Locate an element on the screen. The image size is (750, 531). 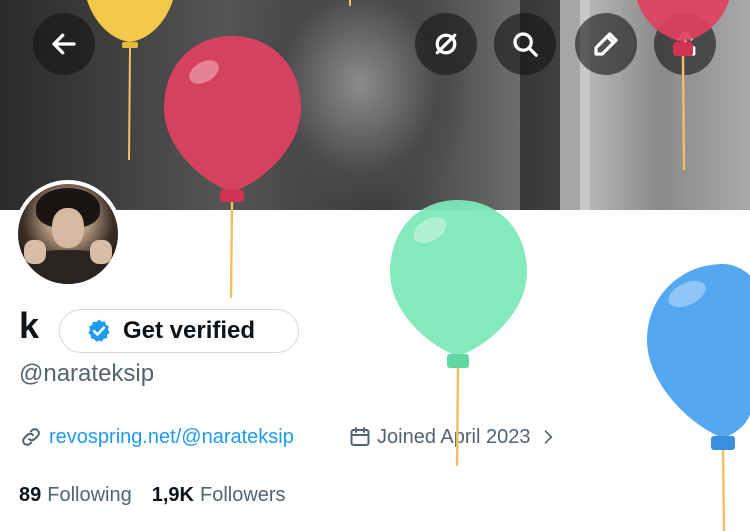
chevron-right-icon is located at coordinates (549, 437).